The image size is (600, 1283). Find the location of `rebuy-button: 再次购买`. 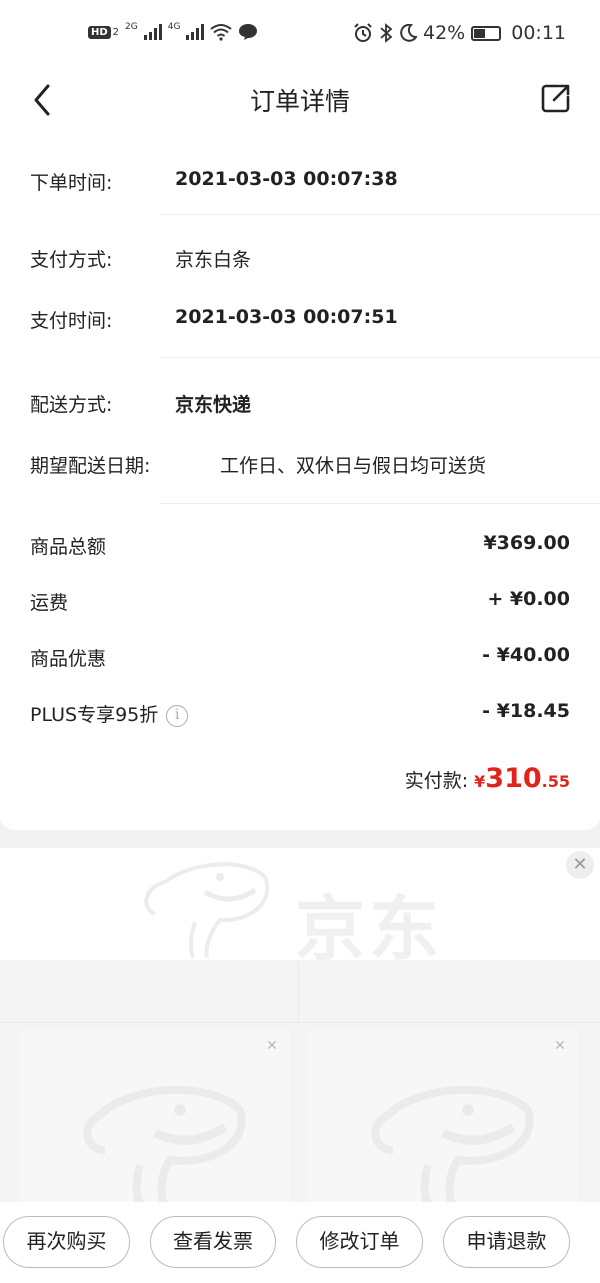

rebuy-button: 再次购买 is located at coordinates (66, 1242).